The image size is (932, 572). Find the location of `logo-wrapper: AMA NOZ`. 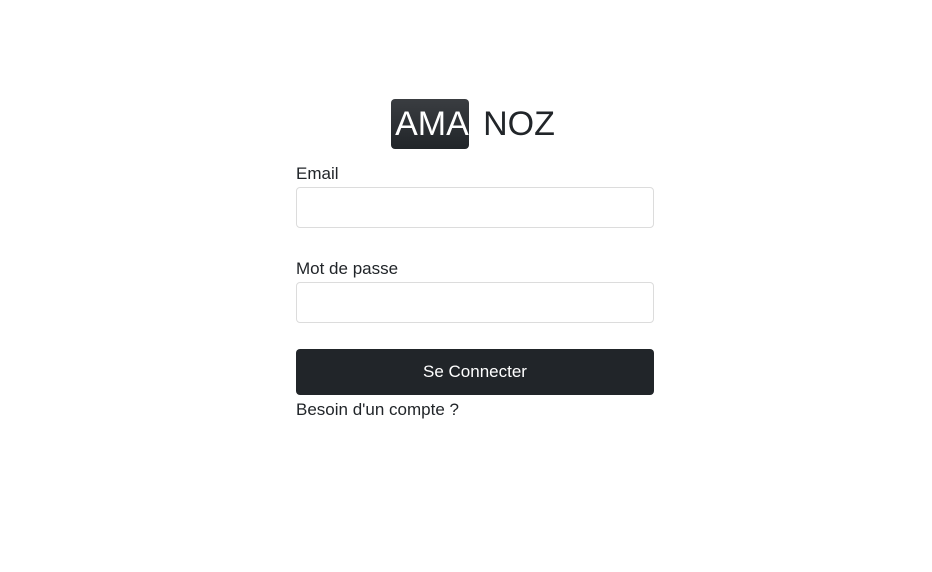

logo-wrapper: AMA NOZ is located at coordinates (473, 123).